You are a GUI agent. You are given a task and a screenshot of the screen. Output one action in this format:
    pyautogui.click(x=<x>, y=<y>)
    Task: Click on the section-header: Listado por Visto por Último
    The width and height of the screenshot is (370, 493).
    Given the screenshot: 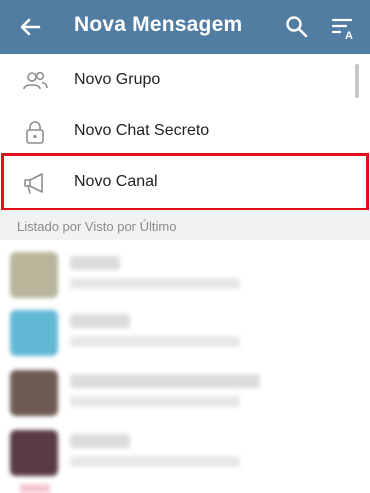 What is the action you would take?
    pyautogui.click(x=185, y=225)
    